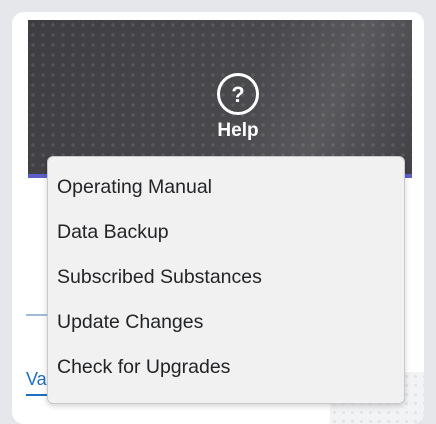 Image resolution: width=436 pixels, height=424 pixels. I want to click on help-button: ? Help, so click(238, 119).